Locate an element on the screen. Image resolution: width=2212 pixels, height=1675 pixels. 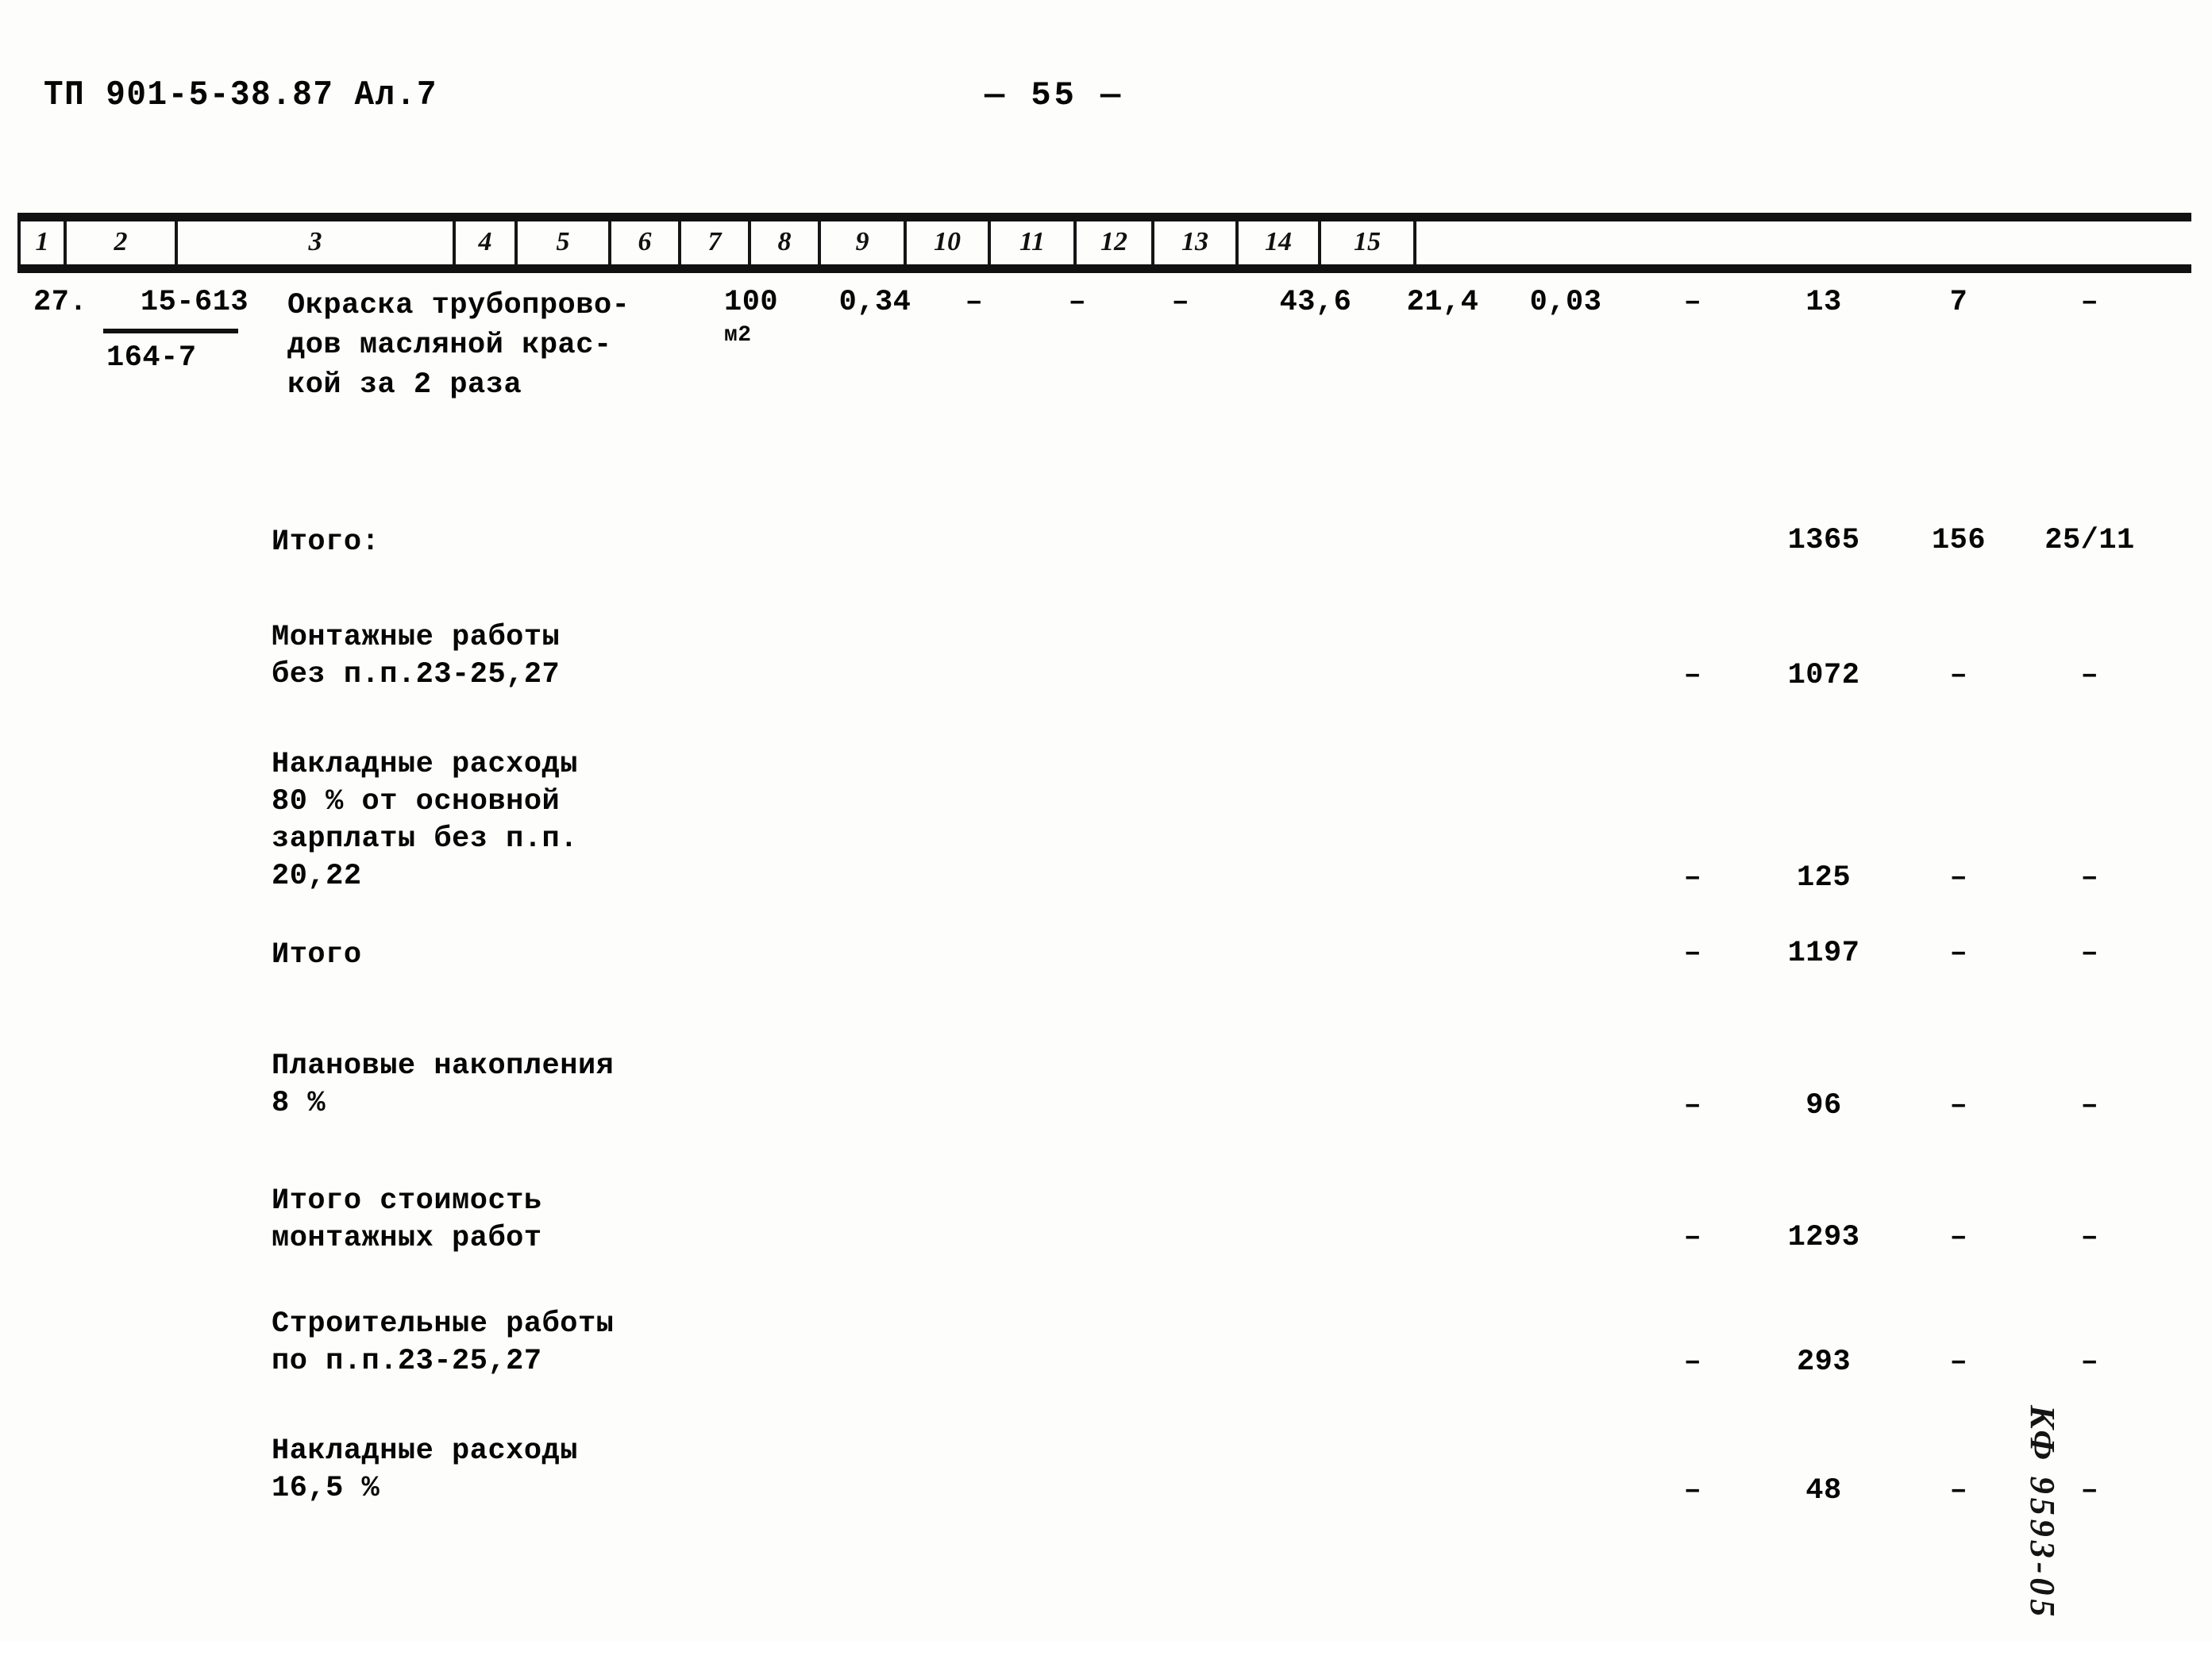
row-item-number: 27. is located at coordinates (61, 302).